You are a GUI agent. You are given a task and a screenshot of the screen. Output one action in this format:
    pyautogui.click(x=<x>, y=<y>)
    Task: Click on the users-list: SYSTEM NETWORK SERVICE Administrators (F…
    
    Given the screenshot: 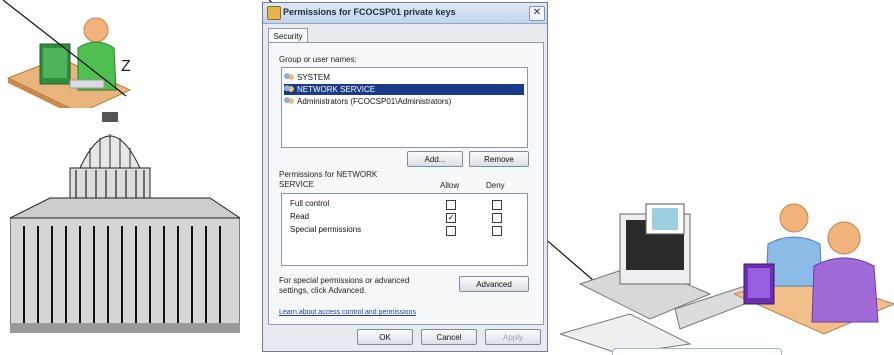 What is the action you would take?
    pyautogui.click(x=404, y=107)
    